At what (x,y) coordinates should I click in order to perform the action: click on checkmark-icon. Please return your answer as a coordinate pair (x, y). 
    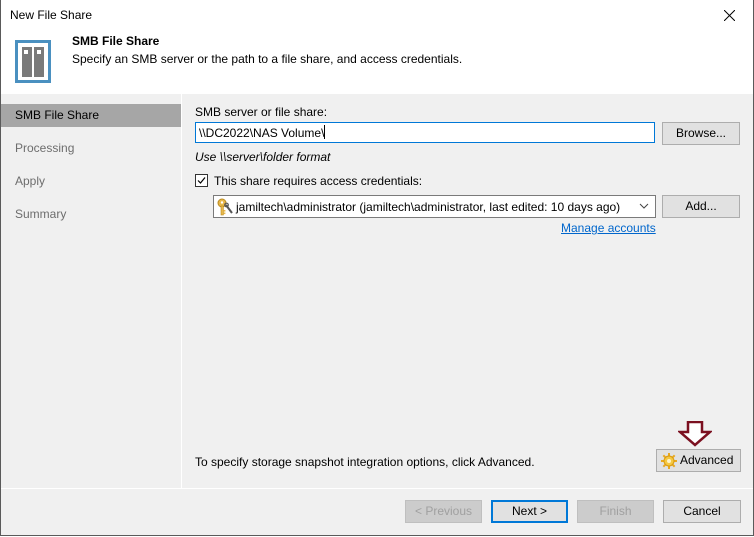
    Looking at the image, I should click on (201, 180).